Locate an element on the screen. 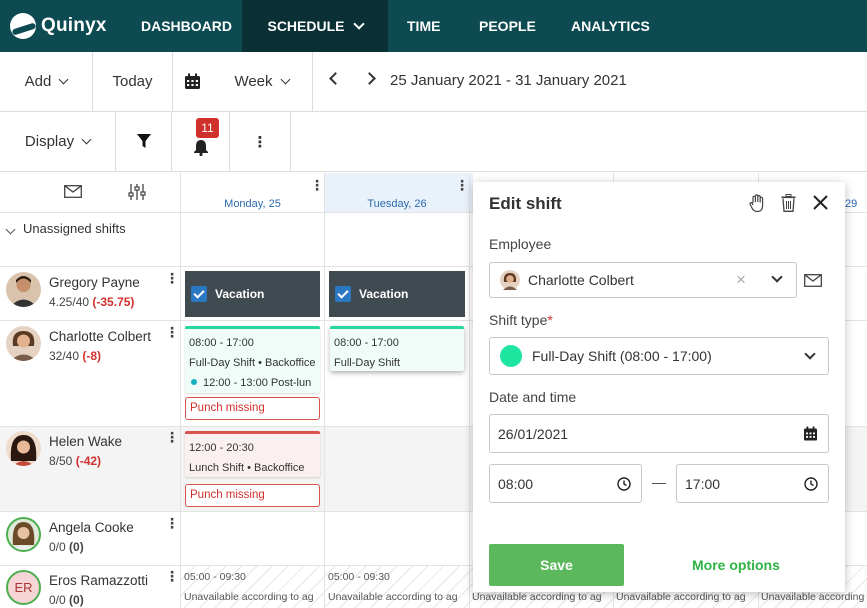 This screenshot has height=608, width=867. shift-subtask: 12:00 - 13:00 Post-lun is located at coordinates (252, 383).